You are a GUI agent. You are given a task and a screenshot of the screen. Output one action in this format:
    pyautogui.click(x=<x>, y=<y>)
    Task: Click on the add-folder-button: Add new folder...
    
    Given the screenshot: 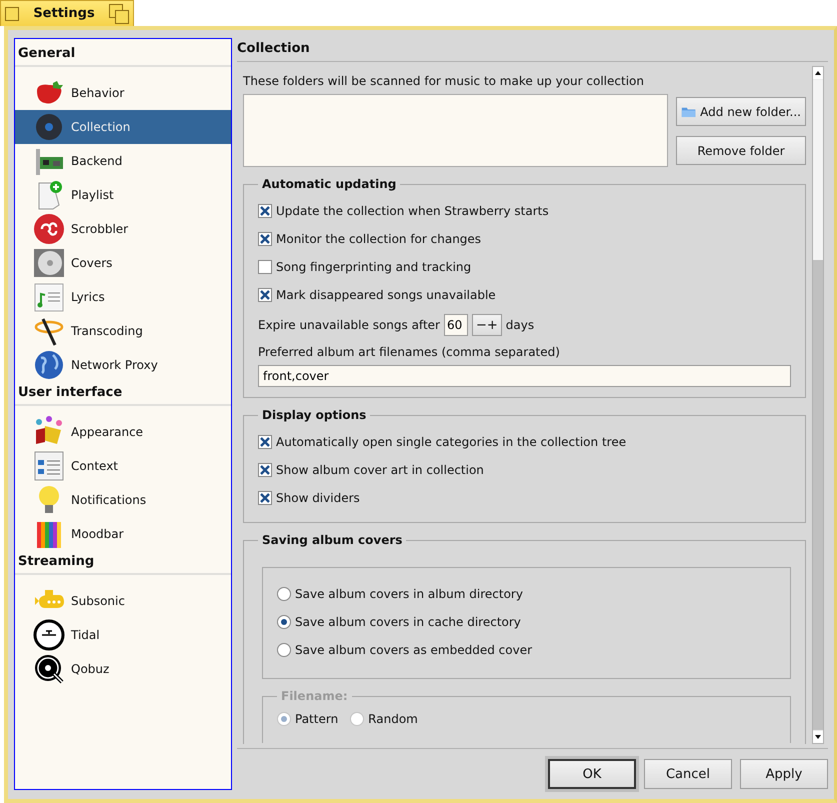 What is the action you would take?
    pyautogui.click(x=741, y=111)
    